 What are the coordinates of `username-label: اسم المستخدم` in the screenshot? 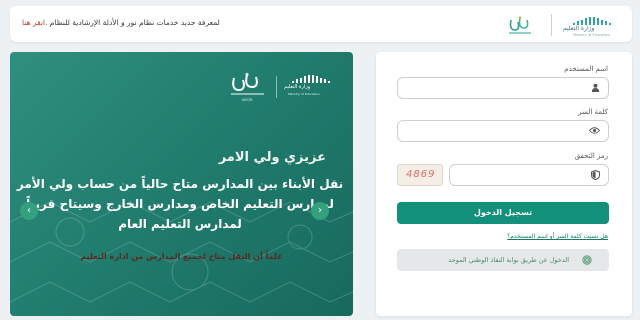 It's located at (586, 69).